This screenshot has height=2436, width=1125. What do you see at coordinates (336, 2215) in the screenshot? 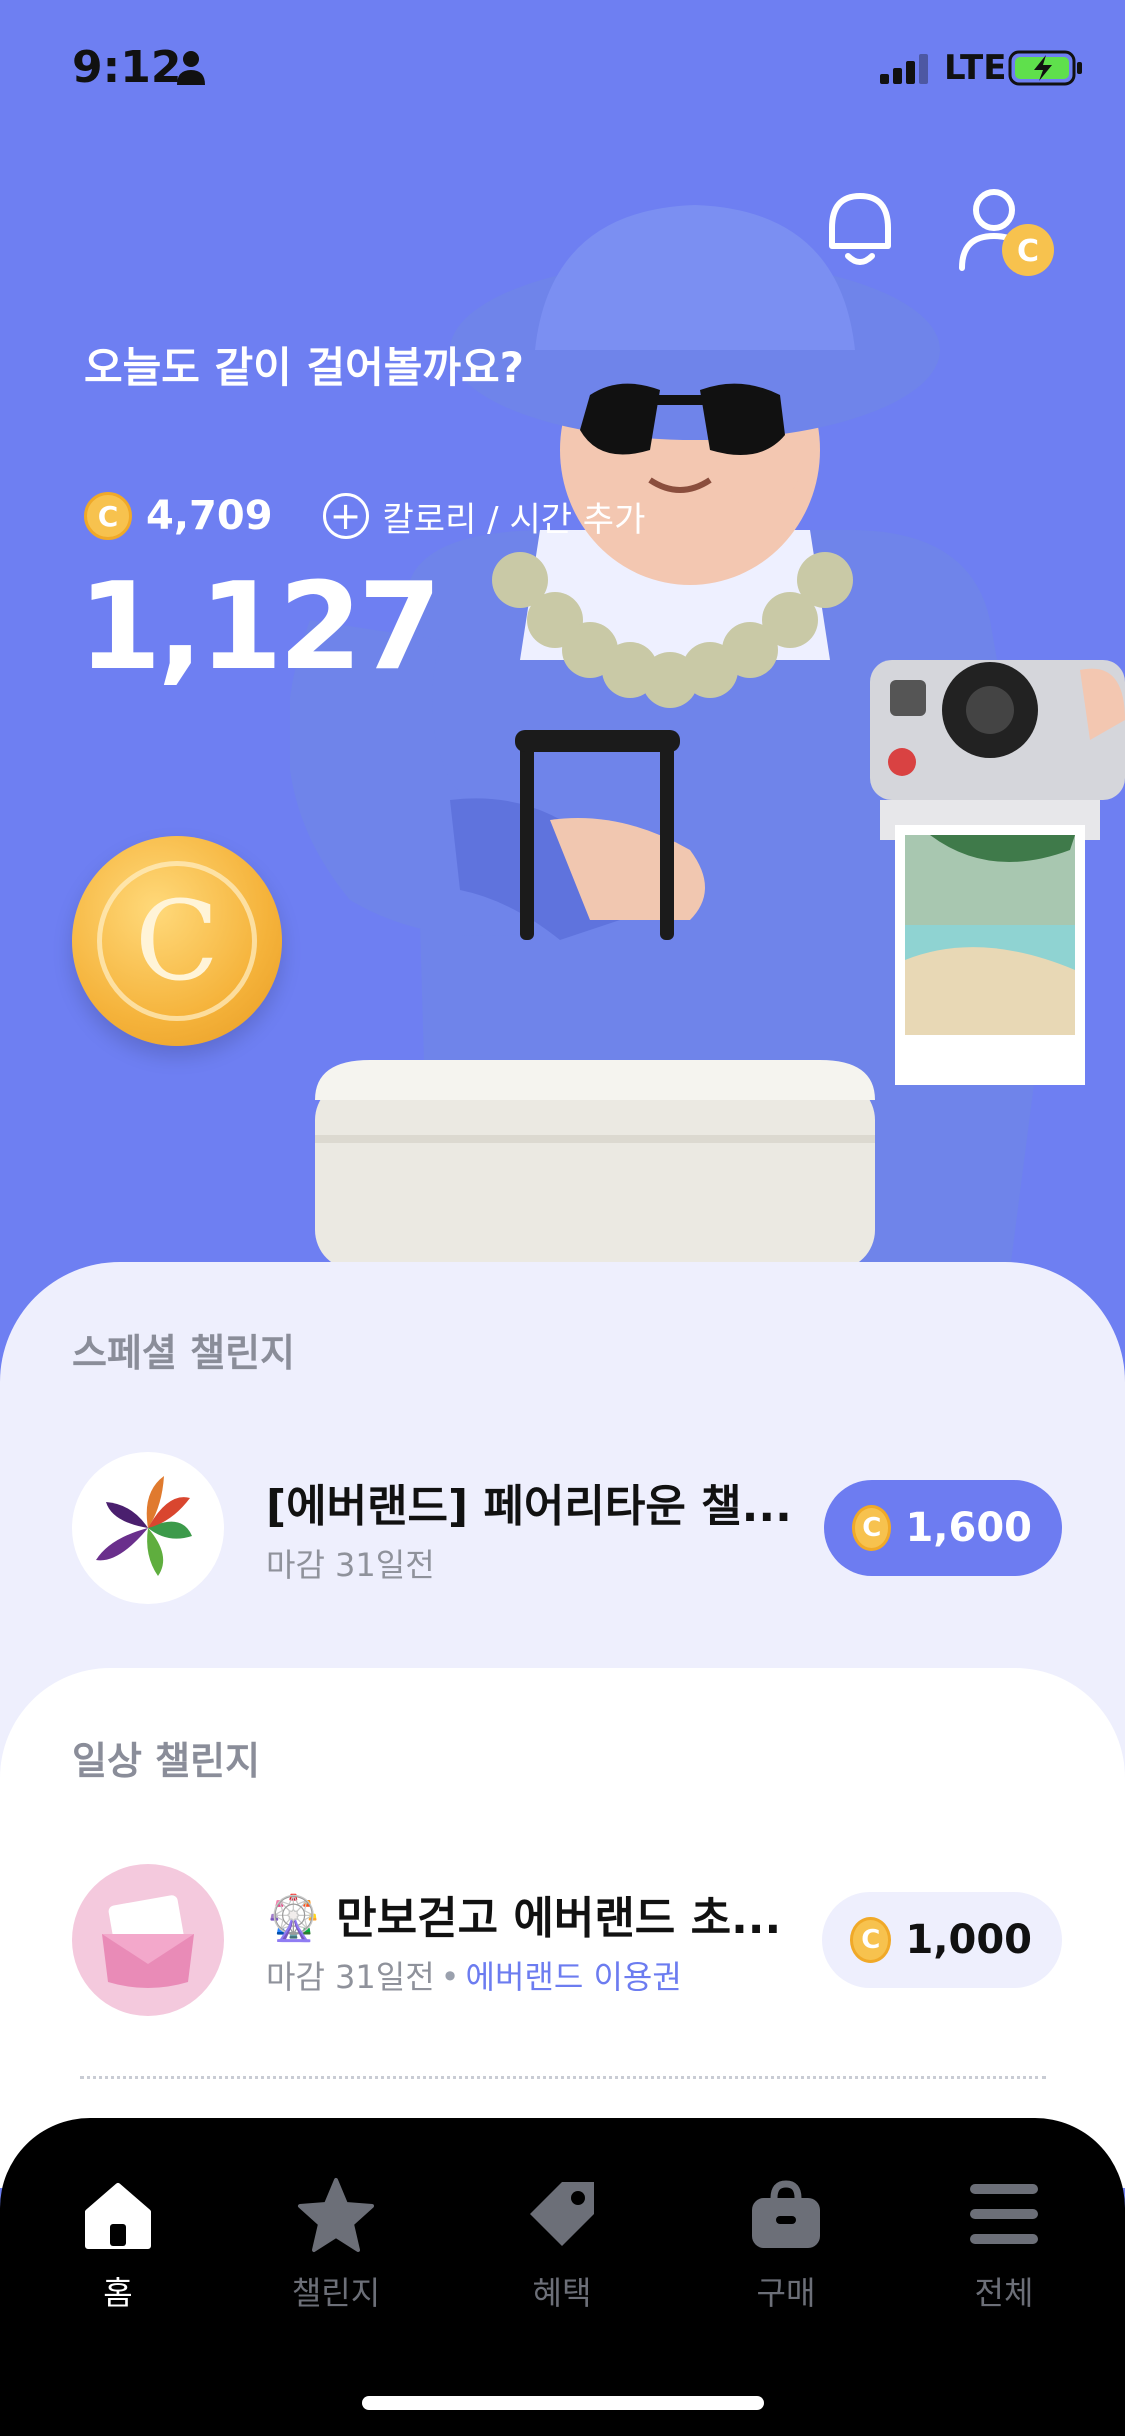
I see `star-icon` at bounding box center [336, 2215].